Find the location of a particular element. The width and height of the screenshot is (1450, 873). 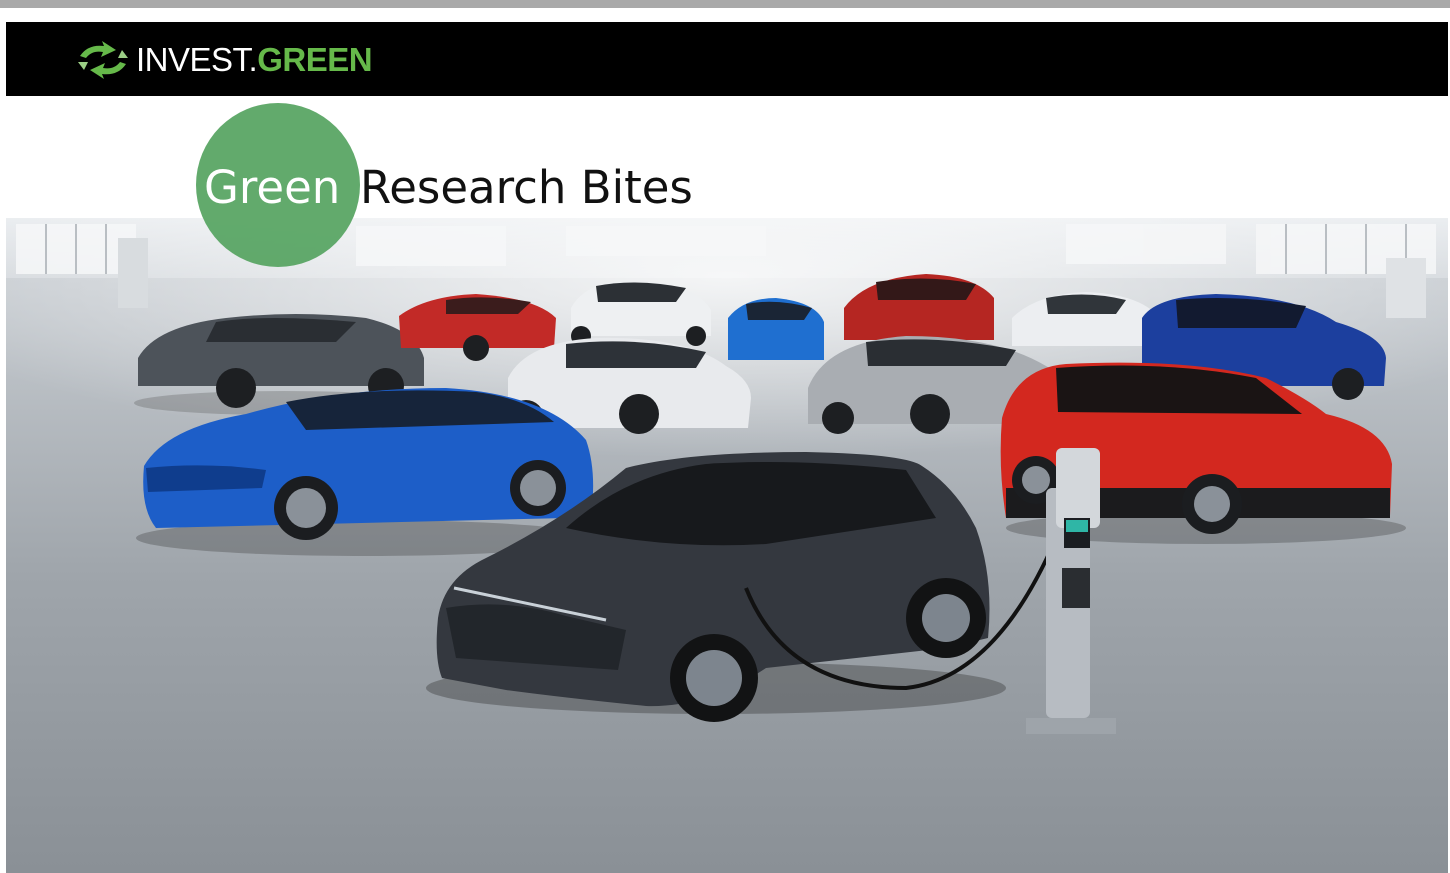

recycle-arrows-icon is located at coordinates (103, 60).